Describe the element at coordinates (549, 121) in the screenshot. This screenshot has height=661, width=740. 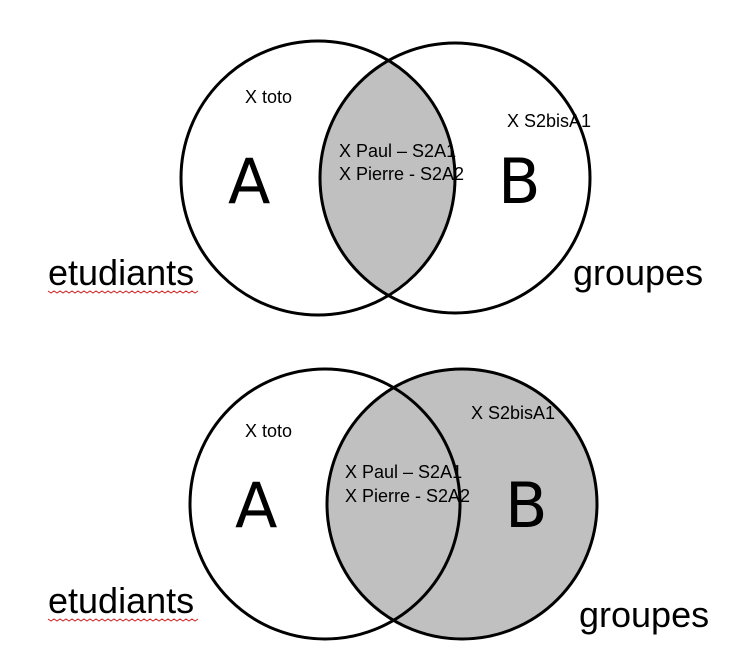
I see `top-set-b-item: X S2bisA1` at that location.